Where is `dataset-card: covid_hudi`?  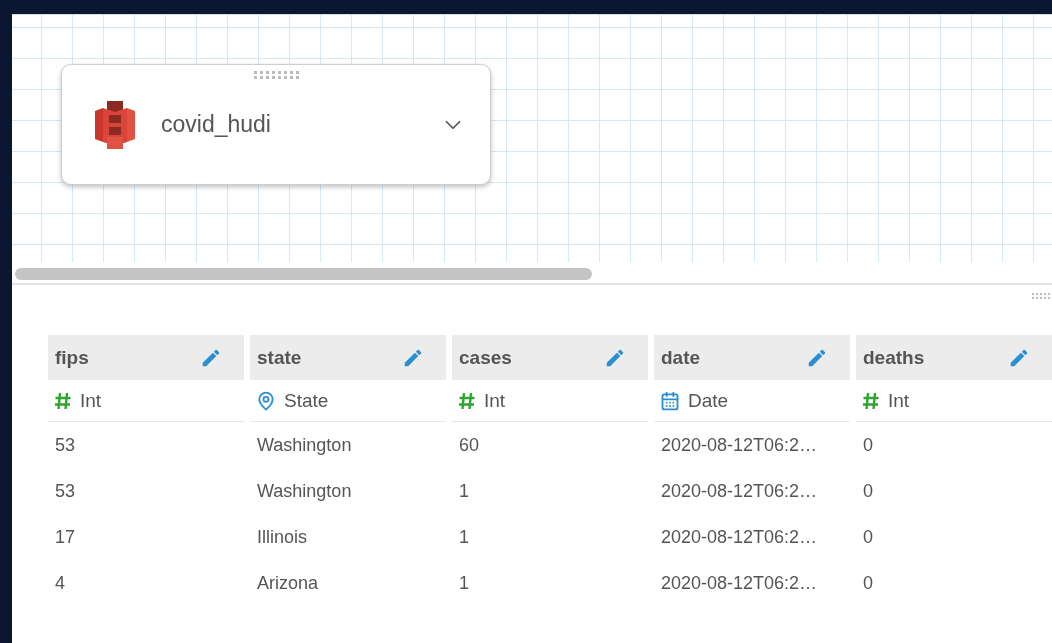 dataset-card: covid_hudi is located at coordinates (276, 124).